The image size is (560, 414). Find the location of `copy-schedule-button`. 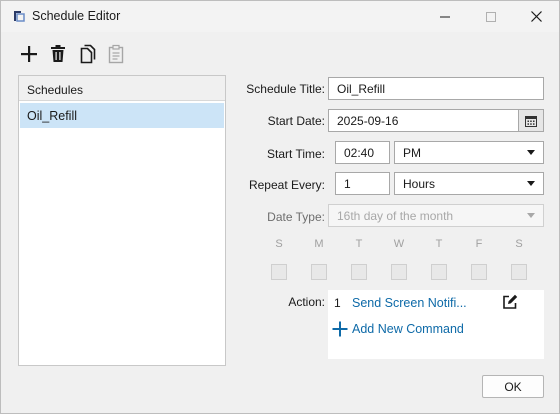

copy-schedule-button is located at coordinates (88, 54).